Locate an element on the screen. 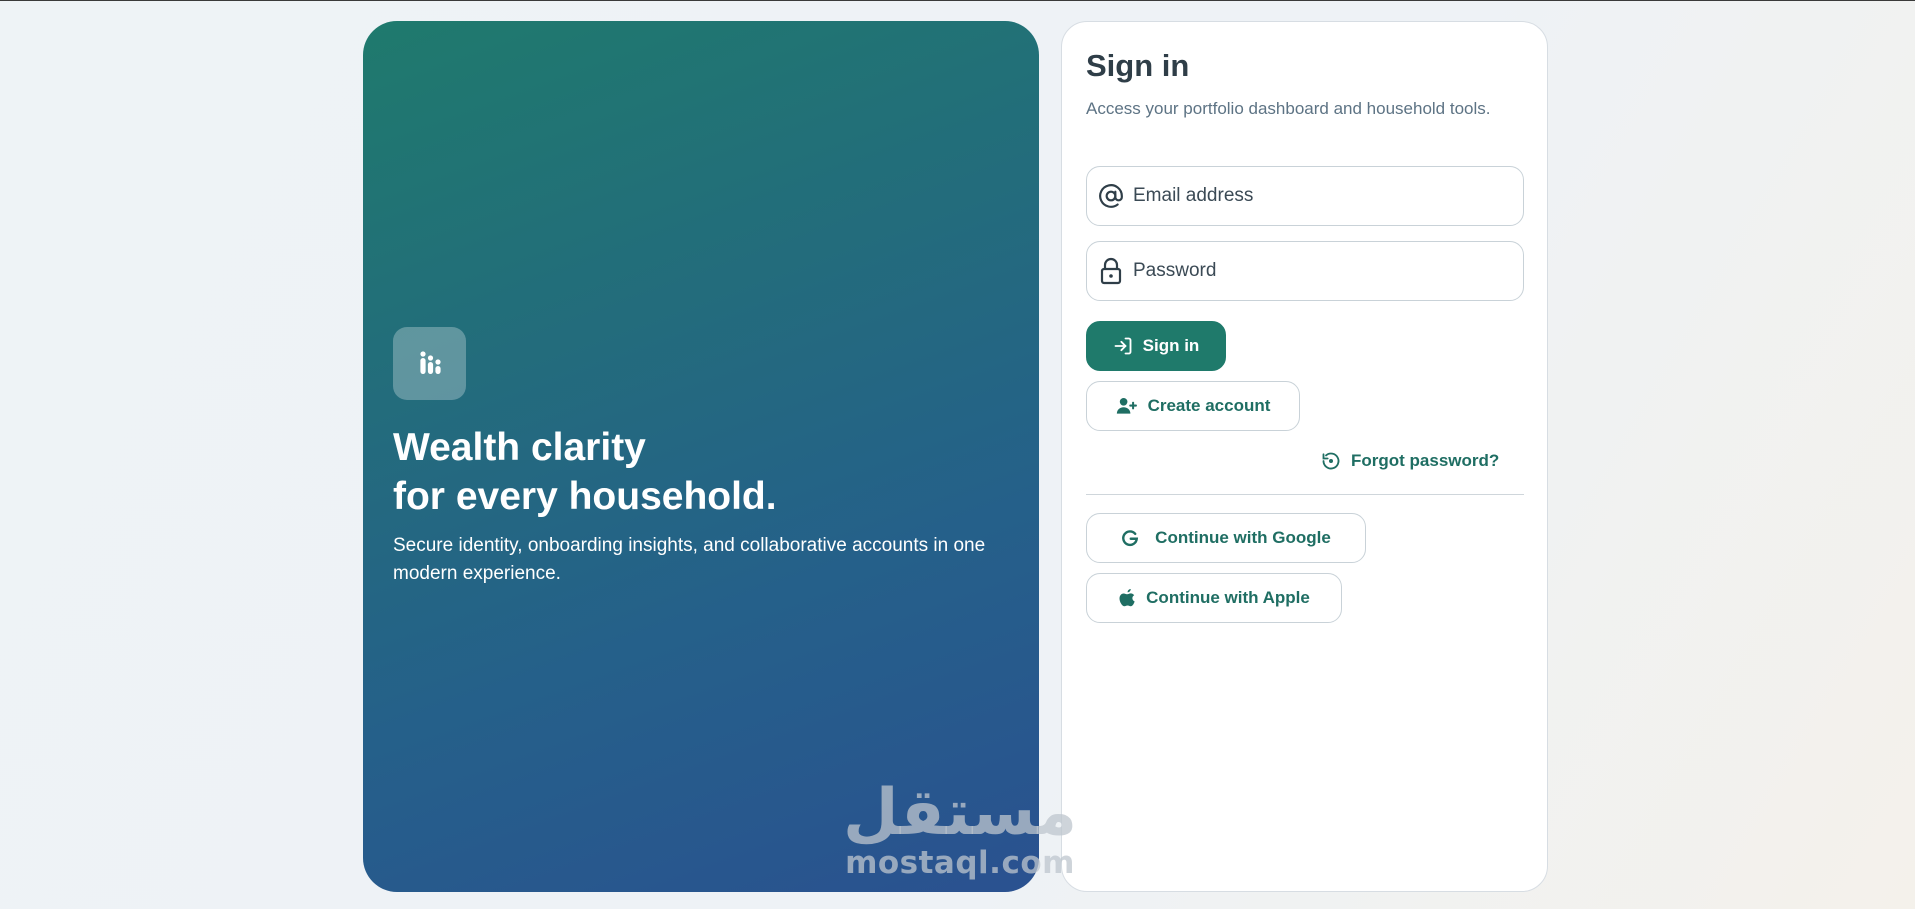  email-input is located at coordinates (1323, 196).